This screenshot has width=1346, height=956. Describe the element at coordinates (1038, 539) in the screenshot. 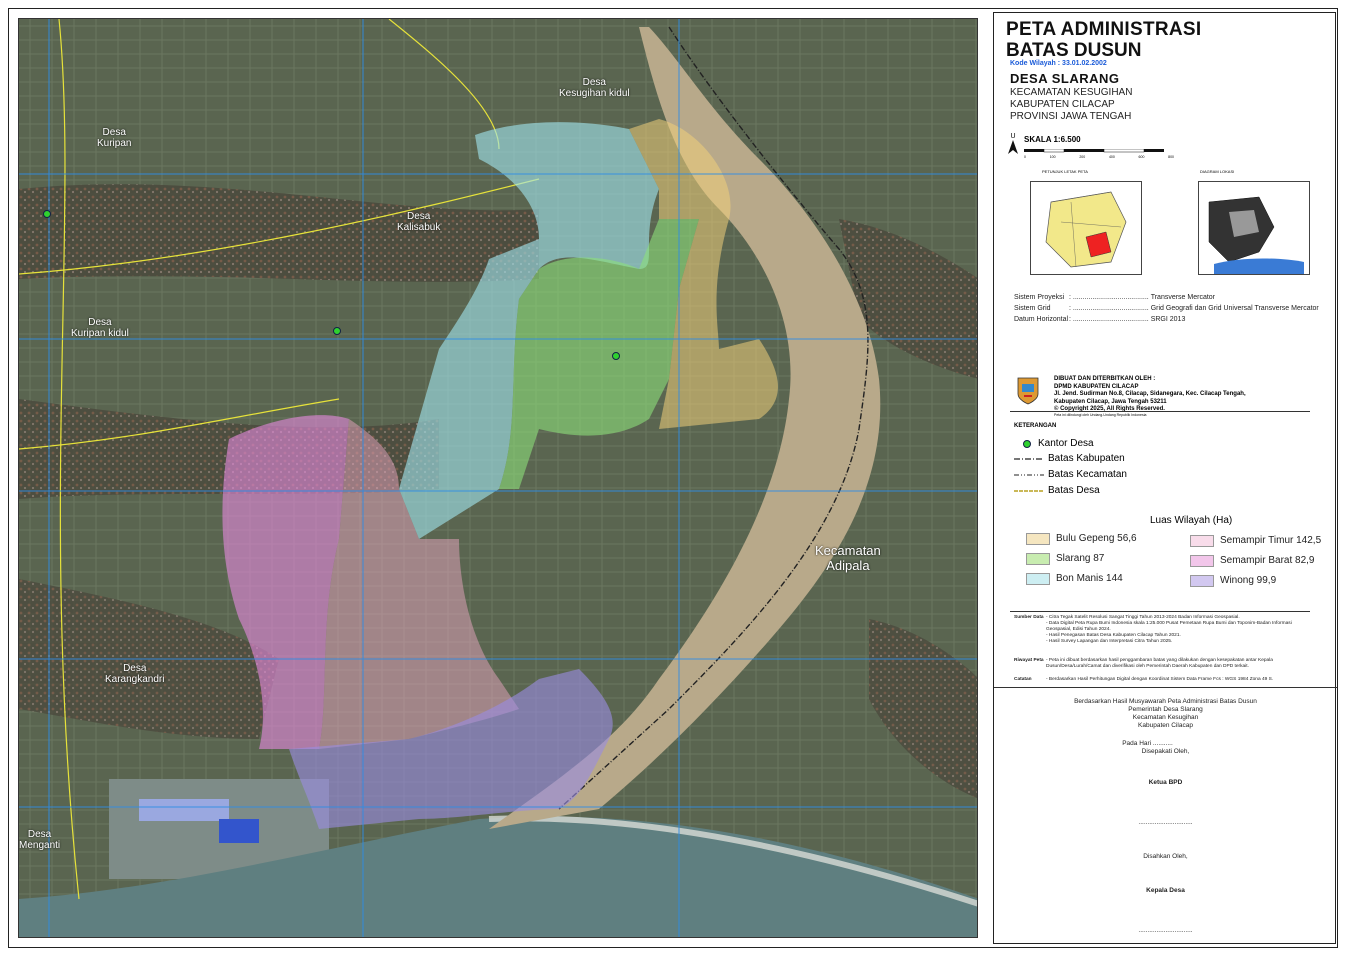

I see `swatch-bulu-gepeng` at that location.